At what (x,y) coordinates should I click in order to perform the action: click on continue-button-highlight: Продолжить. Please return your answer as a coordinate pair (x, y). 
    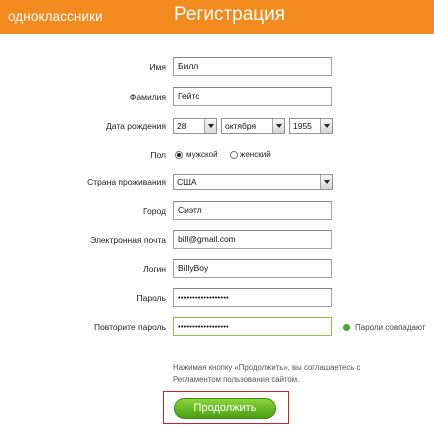
    Looking at the image, I should click on (226, 407).